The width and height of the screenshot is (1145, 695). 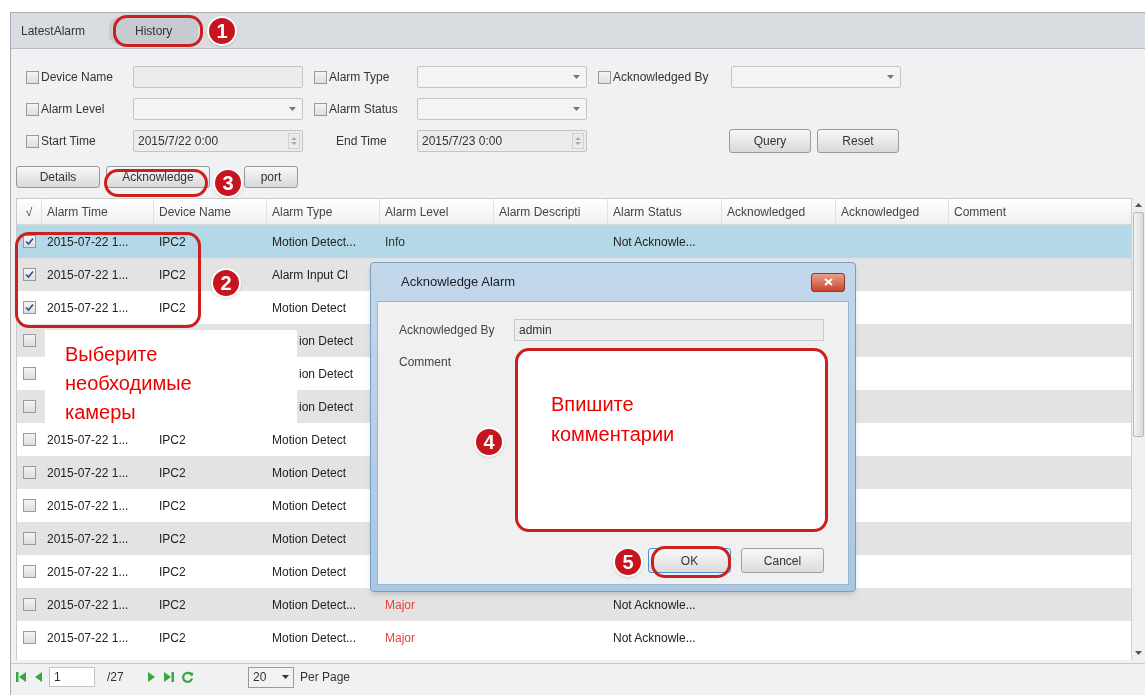 I want to click on field-label: Comment, so click(x=425, y=362).